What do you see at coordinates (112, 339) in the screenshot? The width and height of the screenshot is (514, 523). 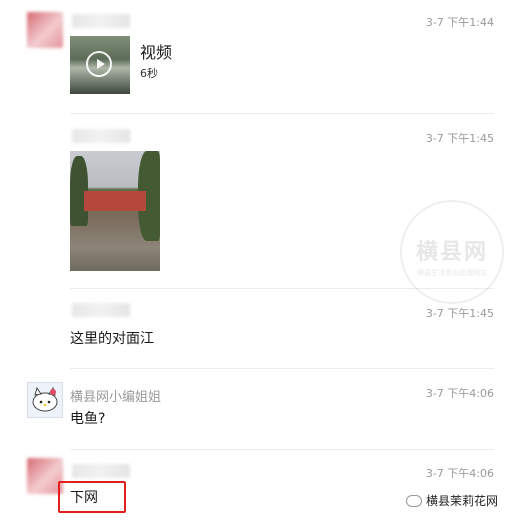 I see `message-text: 这里的对面江` at bounding box center [112, 339].